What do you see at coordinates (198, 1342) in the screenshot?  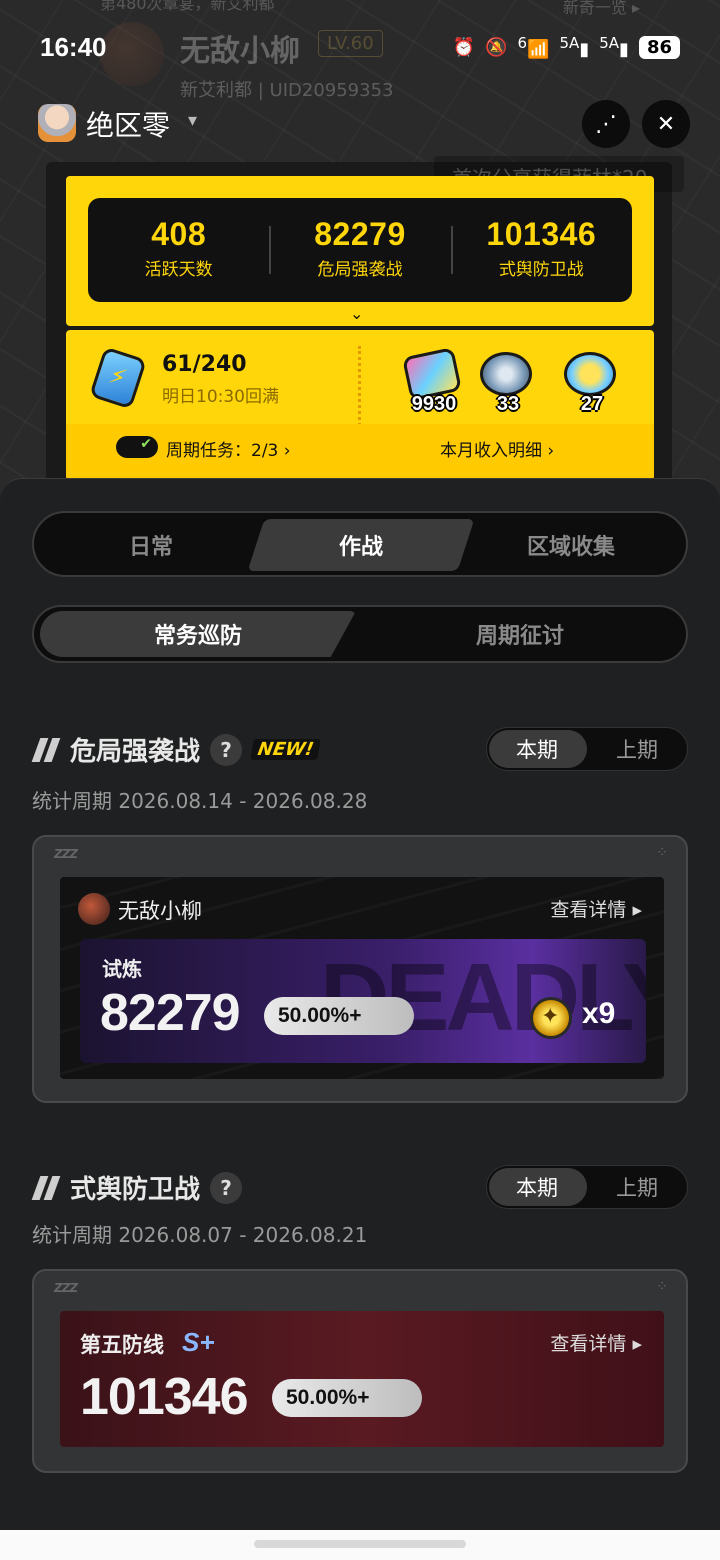 I see `rank-badge: S+` at bounding box center [198, 1342].